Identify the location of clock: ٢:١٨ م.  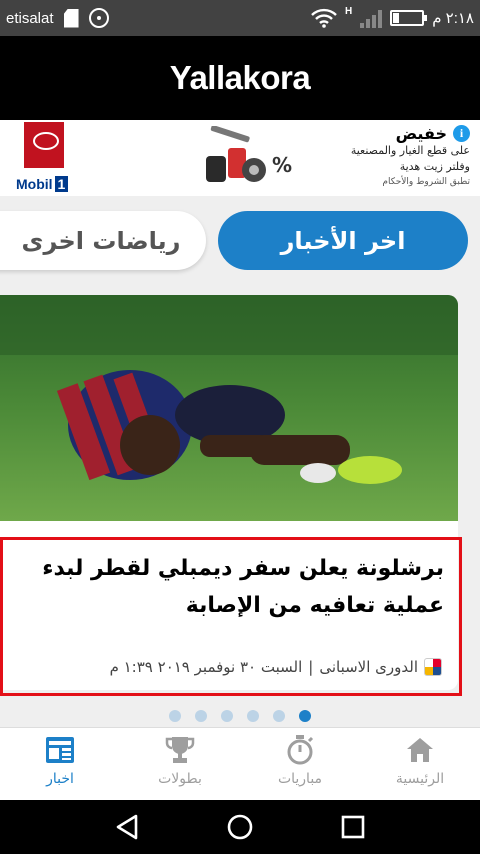
(453, 18).